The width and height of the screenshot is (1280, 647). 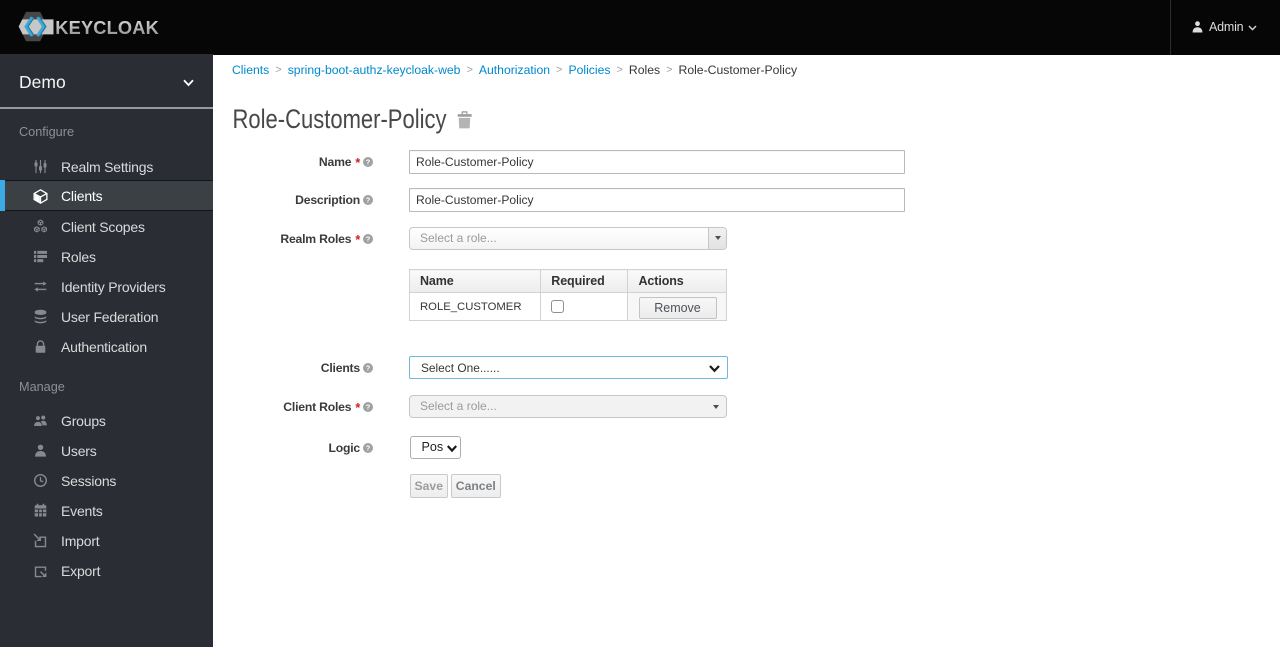 What do you see at coordinates (107, 28) in the screenshot?
I see `svg-text: KEYCLOAK` at bounding box center [107, 28].